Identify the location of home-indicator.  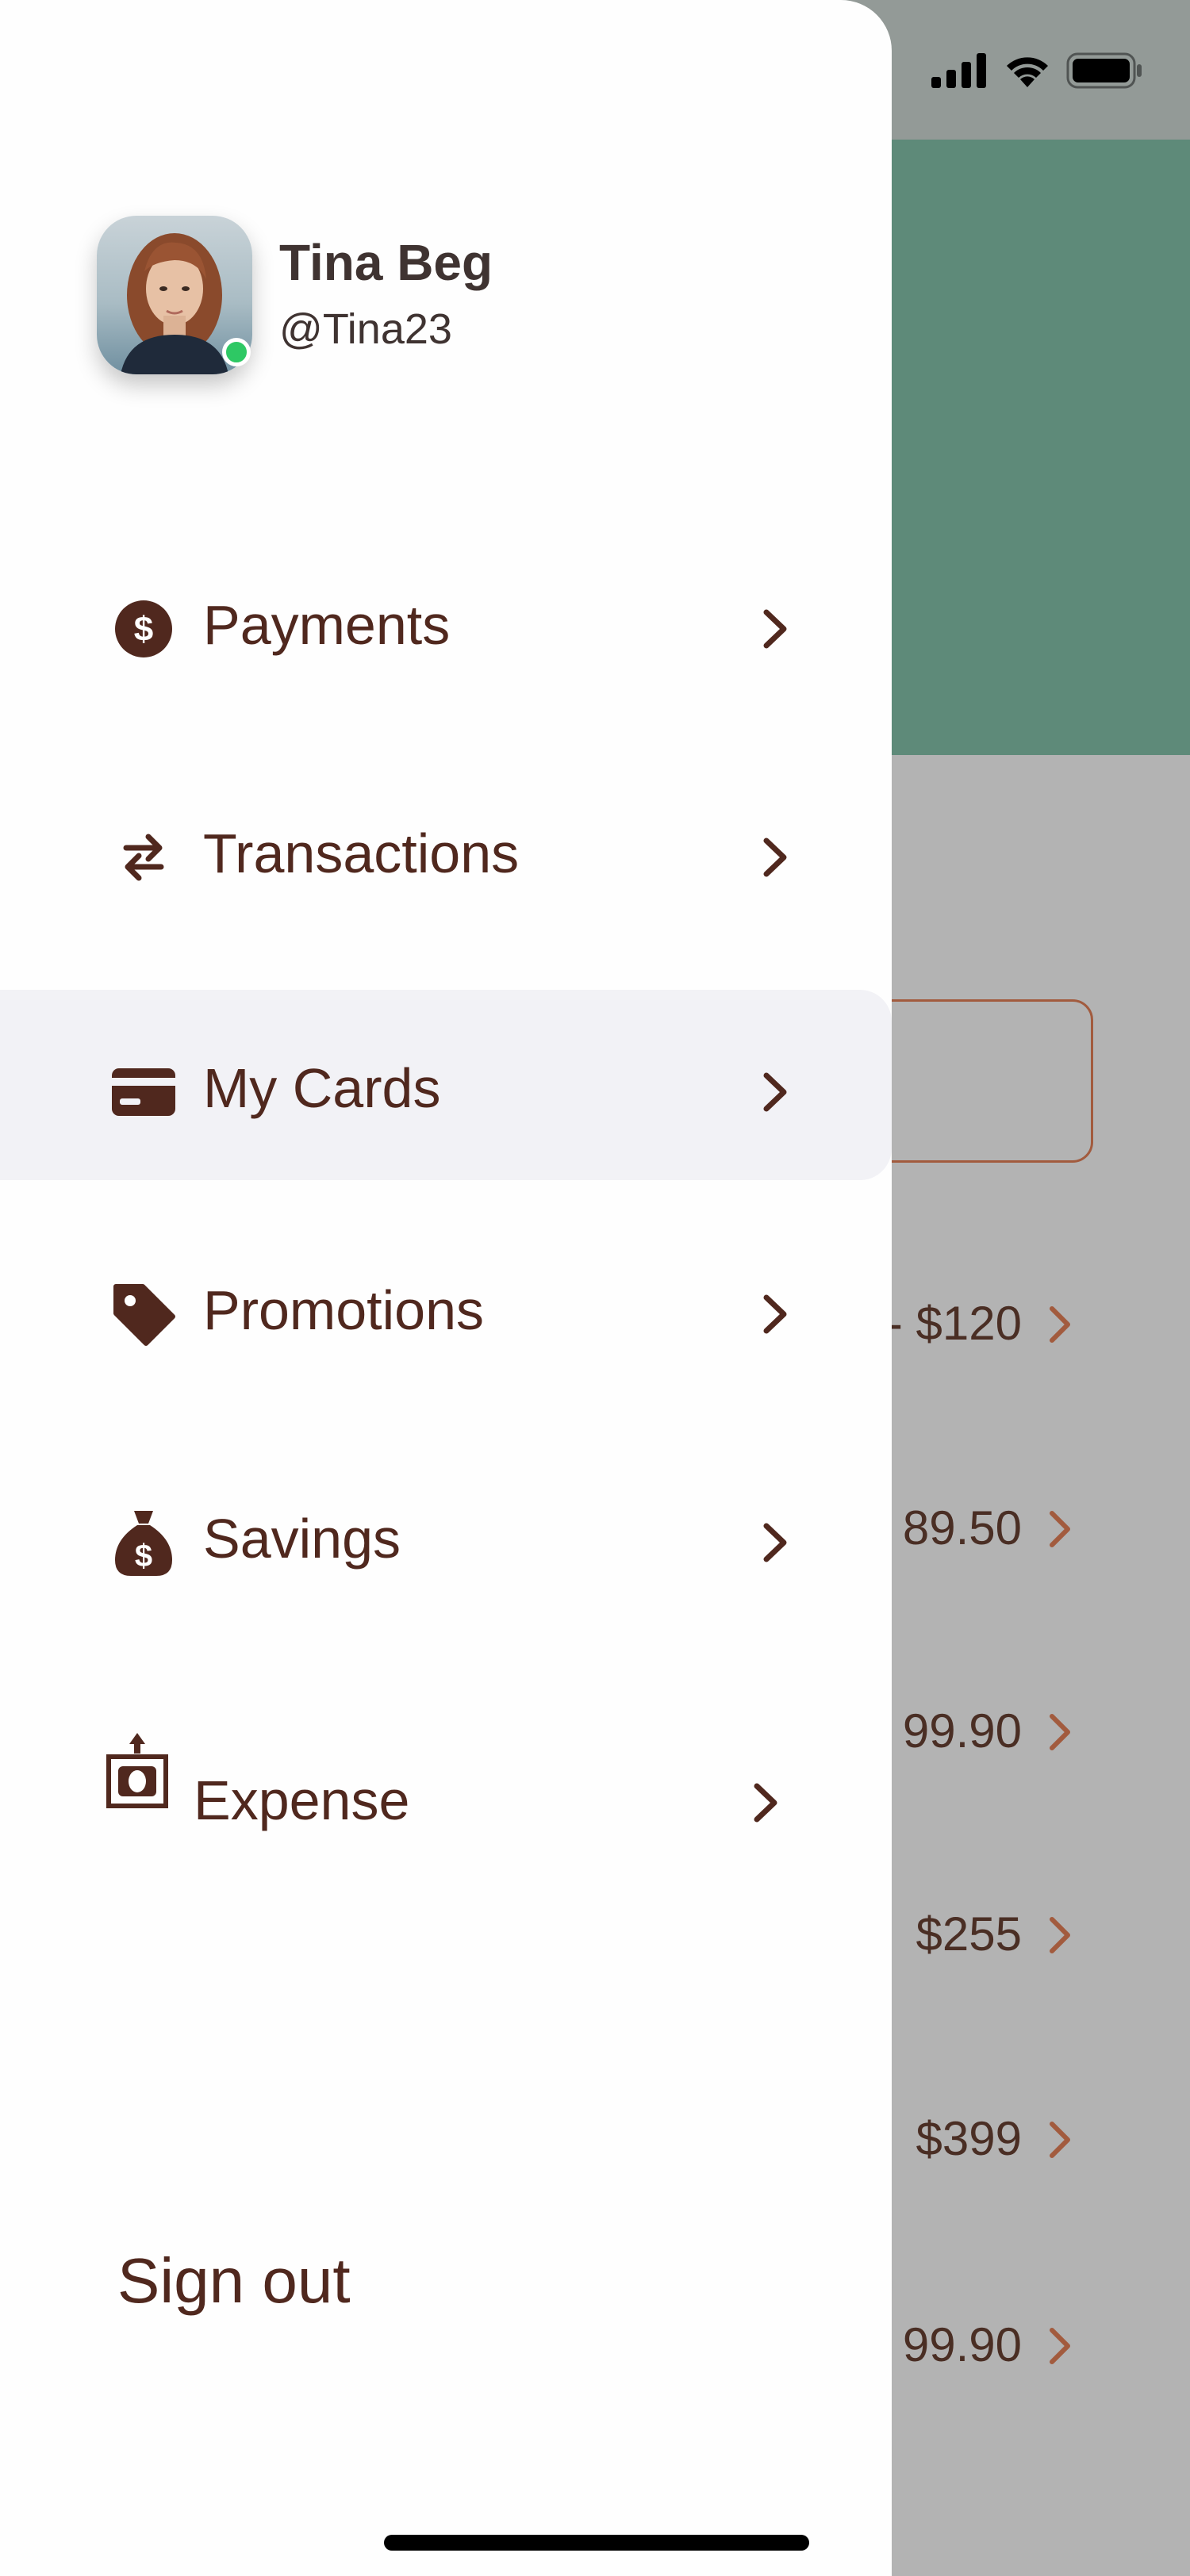
(596, 2543).